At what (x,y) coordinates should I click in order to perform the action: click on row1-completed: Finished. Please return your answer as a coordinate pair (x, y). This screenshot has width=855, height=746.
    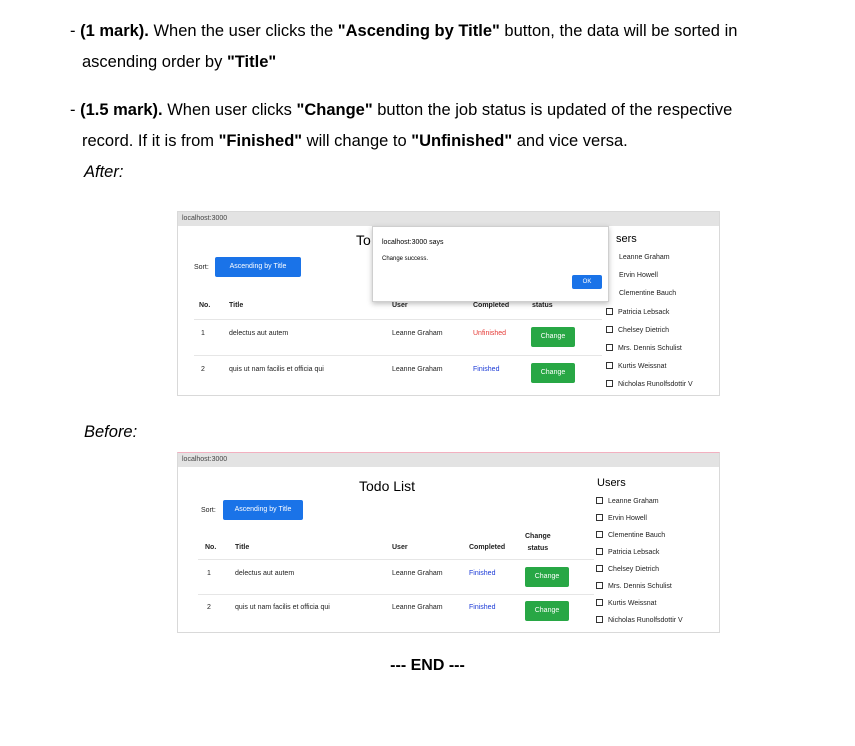
    Looking at the image, I should click on (482, 573).